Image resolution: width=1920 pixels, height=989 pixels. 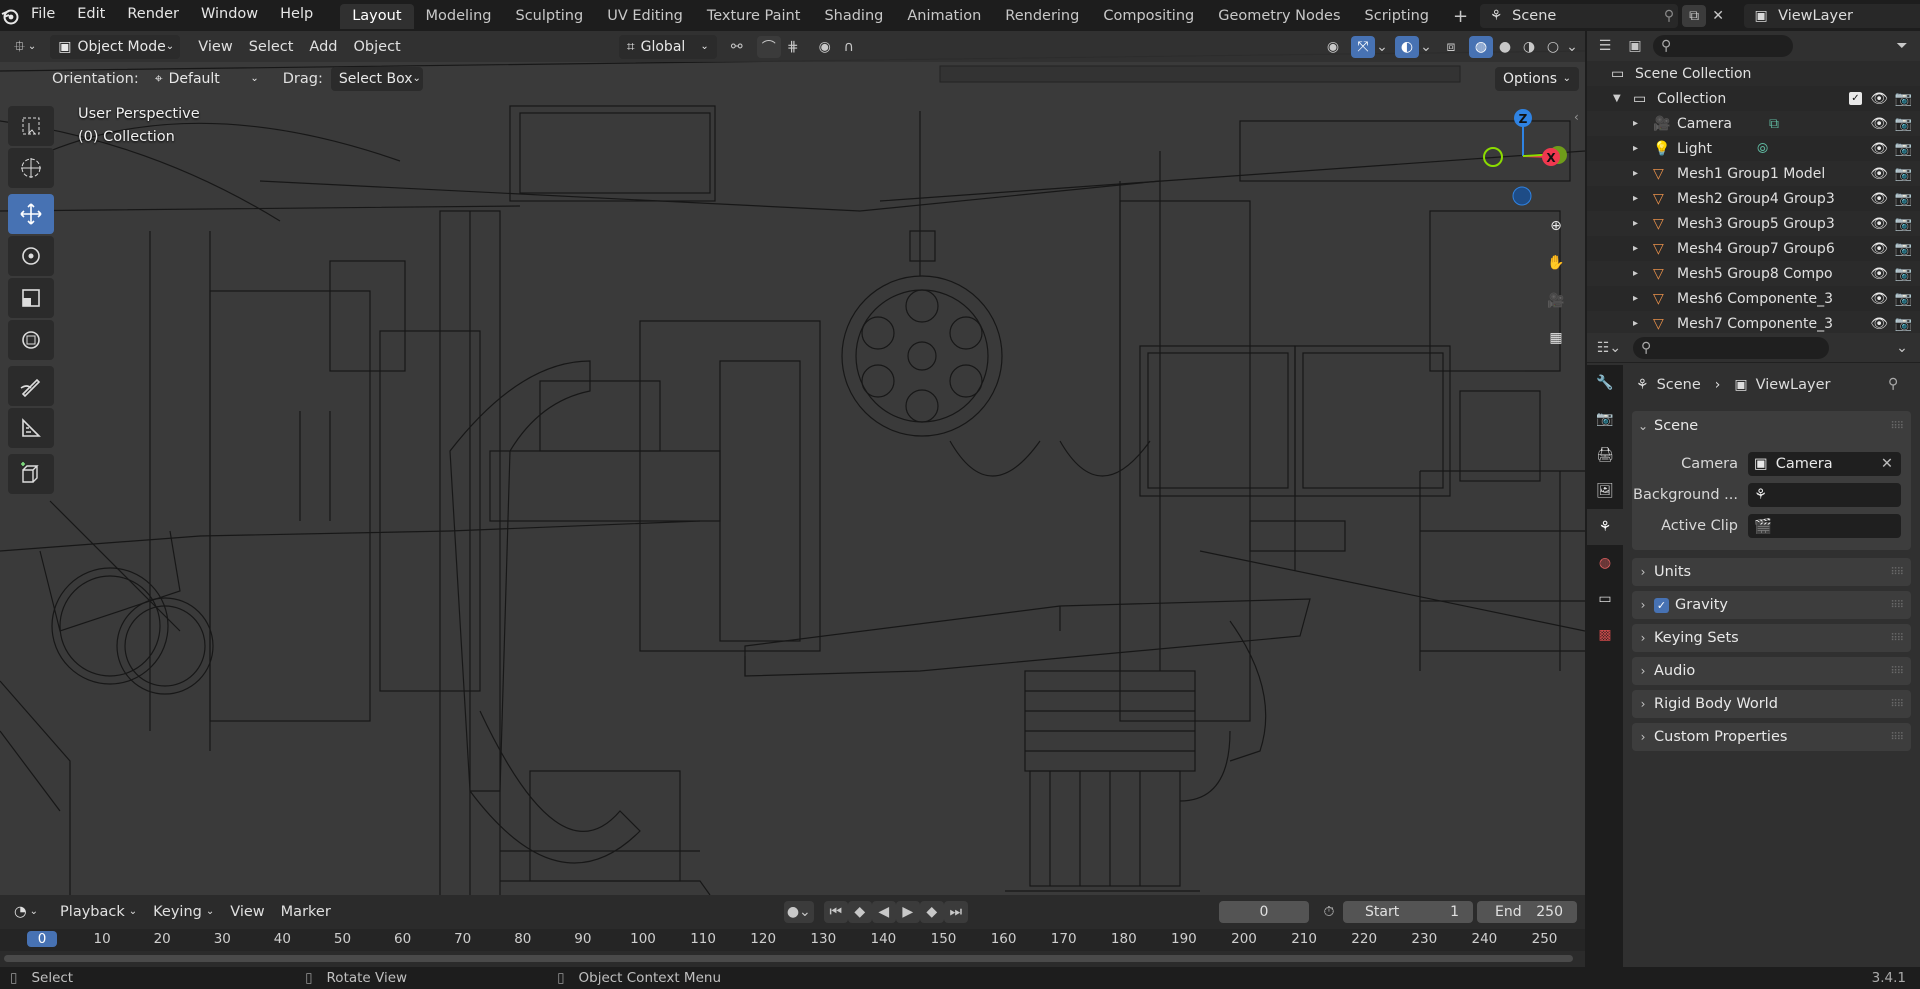 What do you see at coordinates (1605, 455) in the screenshot?
I see `output-tab-icon: 🖨` at bounding box center [1605, 455].